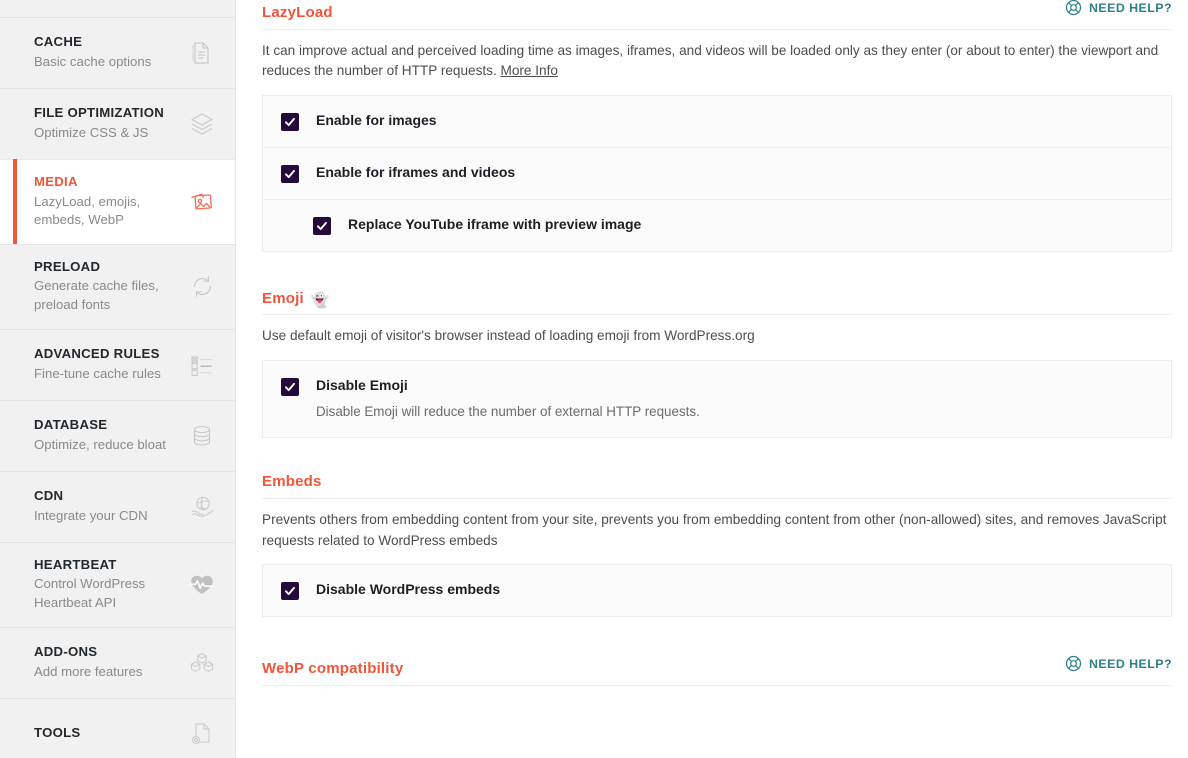  What do you see at coordinates (202, 507) in the screenshot?
I see `globe-hand-icon` at bounding box center [202, 507].